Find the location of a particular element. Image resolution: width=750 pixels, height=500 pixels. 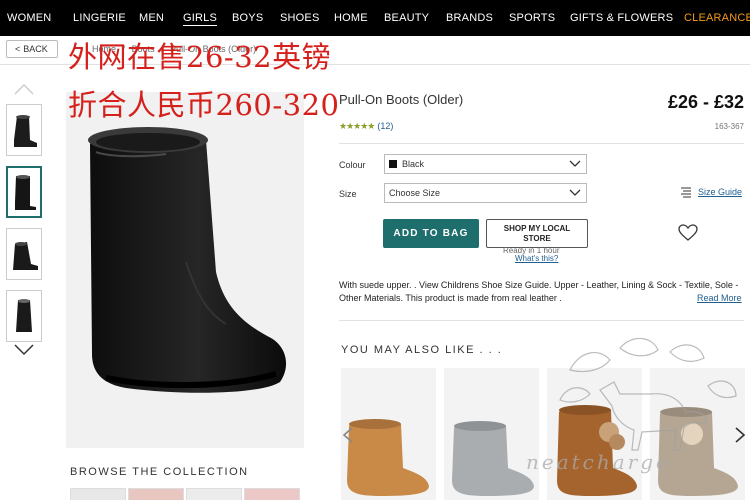

shop-local-label-line-2: STORE is located at coordinates (537, 238).